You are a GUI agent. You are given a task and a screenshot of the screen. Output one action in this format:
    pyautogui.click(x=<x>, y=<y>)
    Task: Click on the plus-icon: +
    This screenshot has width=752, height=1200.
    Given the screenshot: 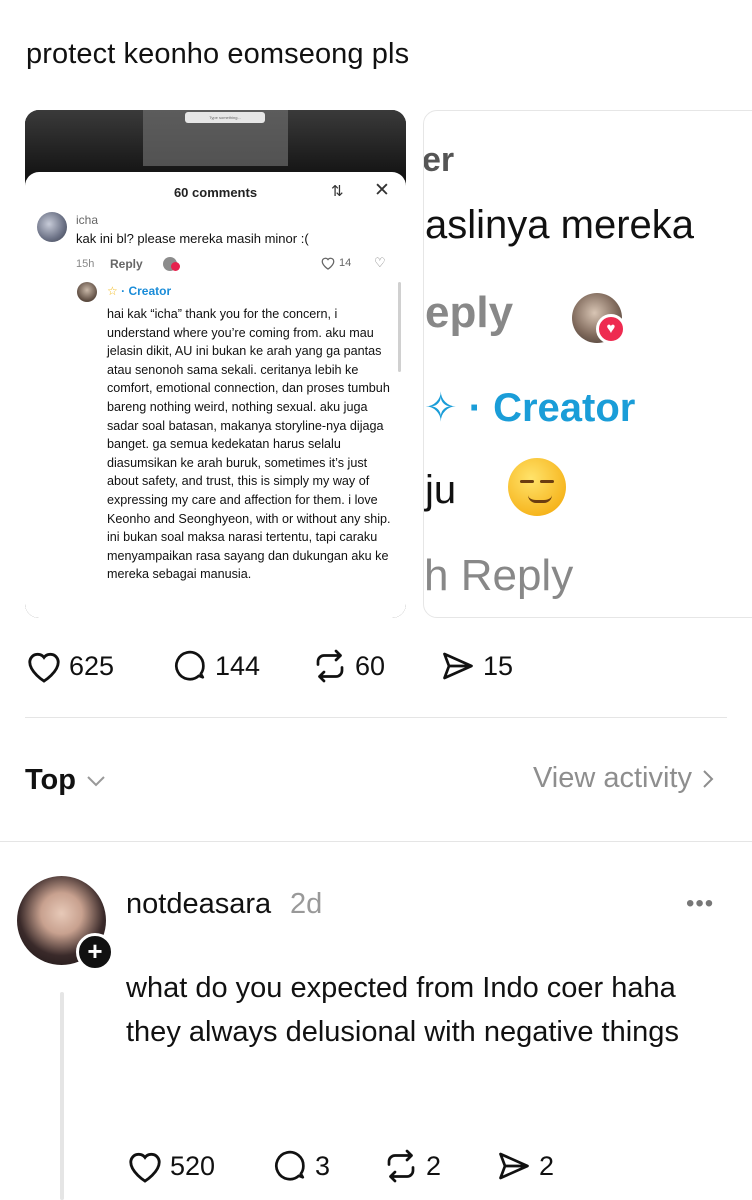 What is the action you would take?
    pyautogui.click(x=95, y=951)
    